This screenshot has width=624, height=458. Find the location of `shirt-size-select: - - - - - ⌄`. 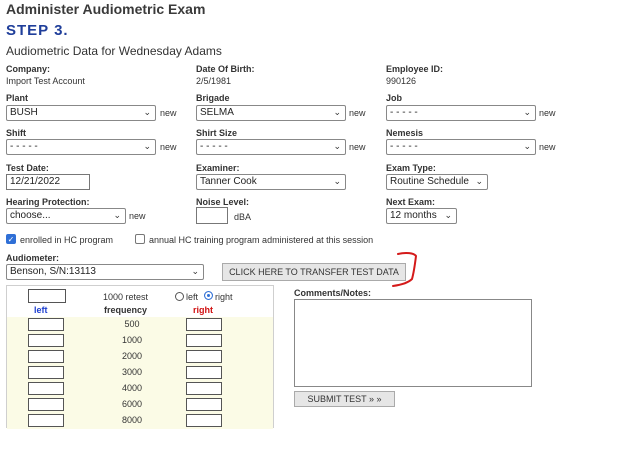

shirt-size-select: - - - - - ⌄ is located at coordinates (271, 147).